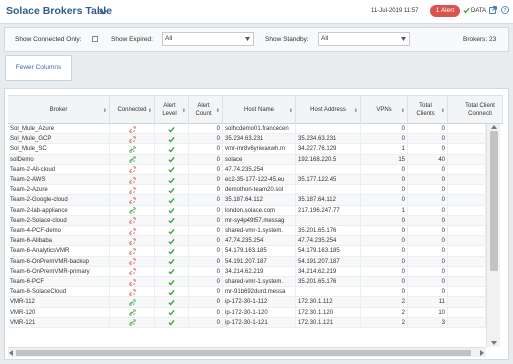 The height and width of the screenshot is (364, 513). What do you see at coordinates (208, 39) in the screenshot?
I see `expired-select: All` at bounding box center [208, 39].